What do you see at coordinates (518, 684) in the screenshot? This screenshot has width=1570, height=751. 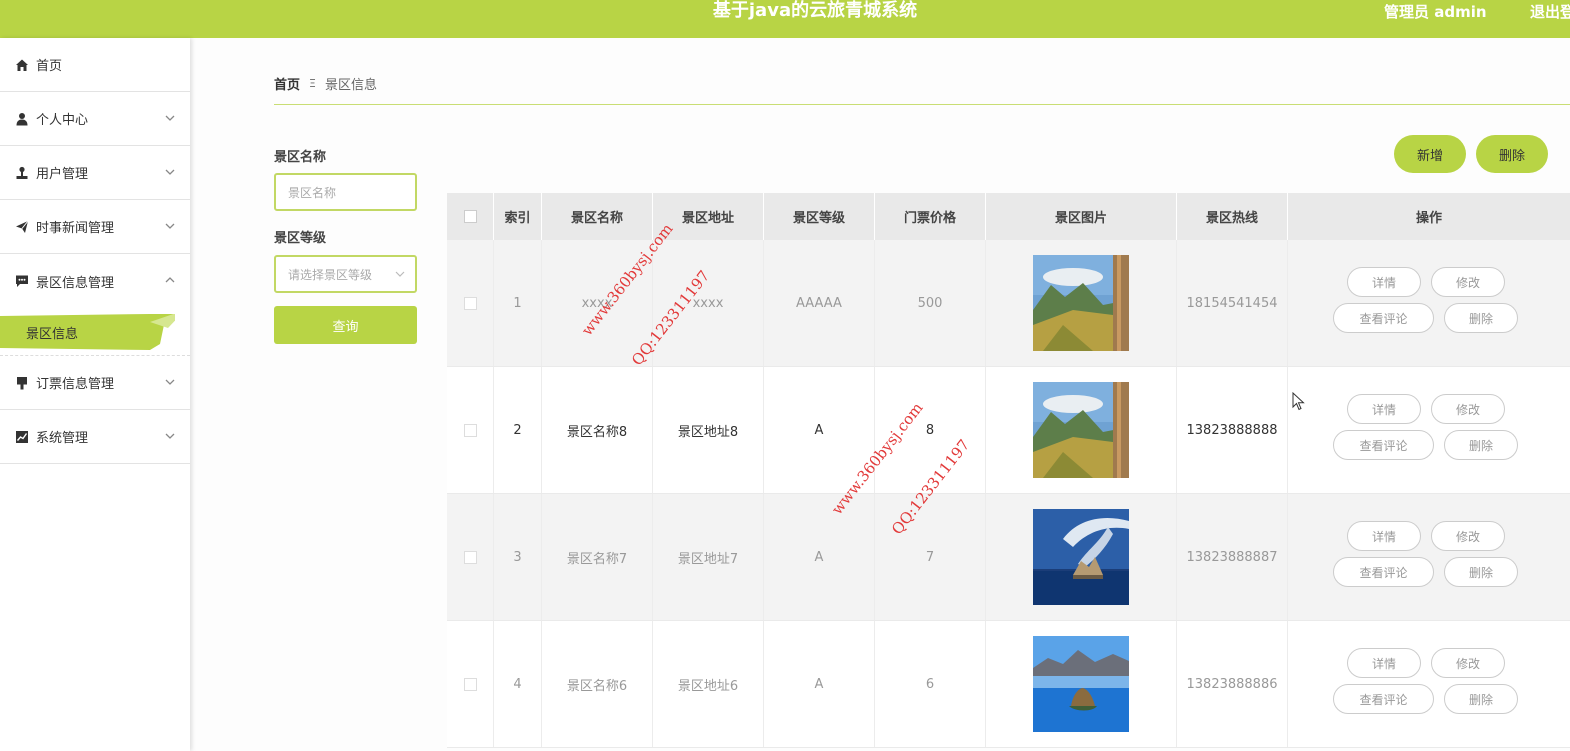 I see `index-cell: 4` at bounding box center [518, 684].